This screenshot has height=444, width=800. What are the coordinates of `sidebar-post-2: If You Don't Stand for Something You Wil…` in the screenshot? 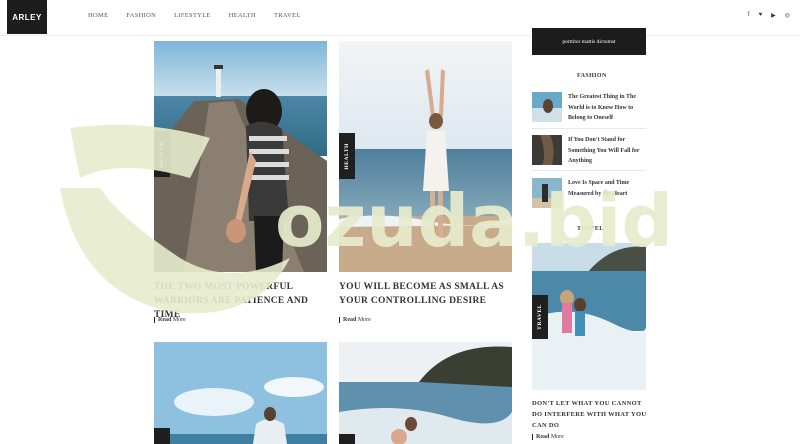 It's located at (589, 154).